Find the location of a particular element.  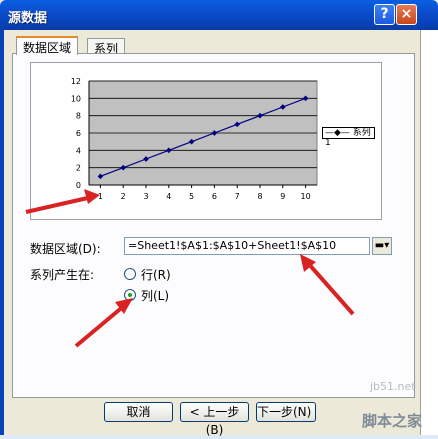

annotation-arrow-axis is located at coordinates (62, 201).